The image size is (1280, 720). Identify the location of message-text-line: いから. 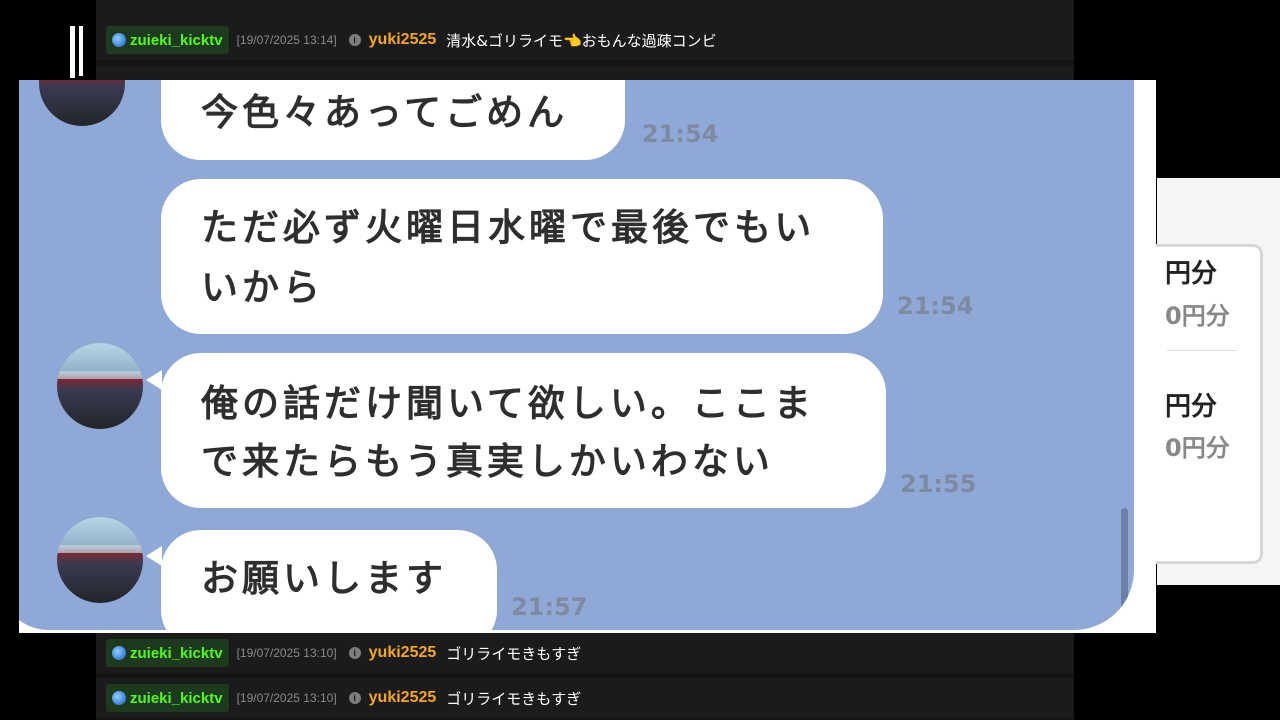
(262, 287).